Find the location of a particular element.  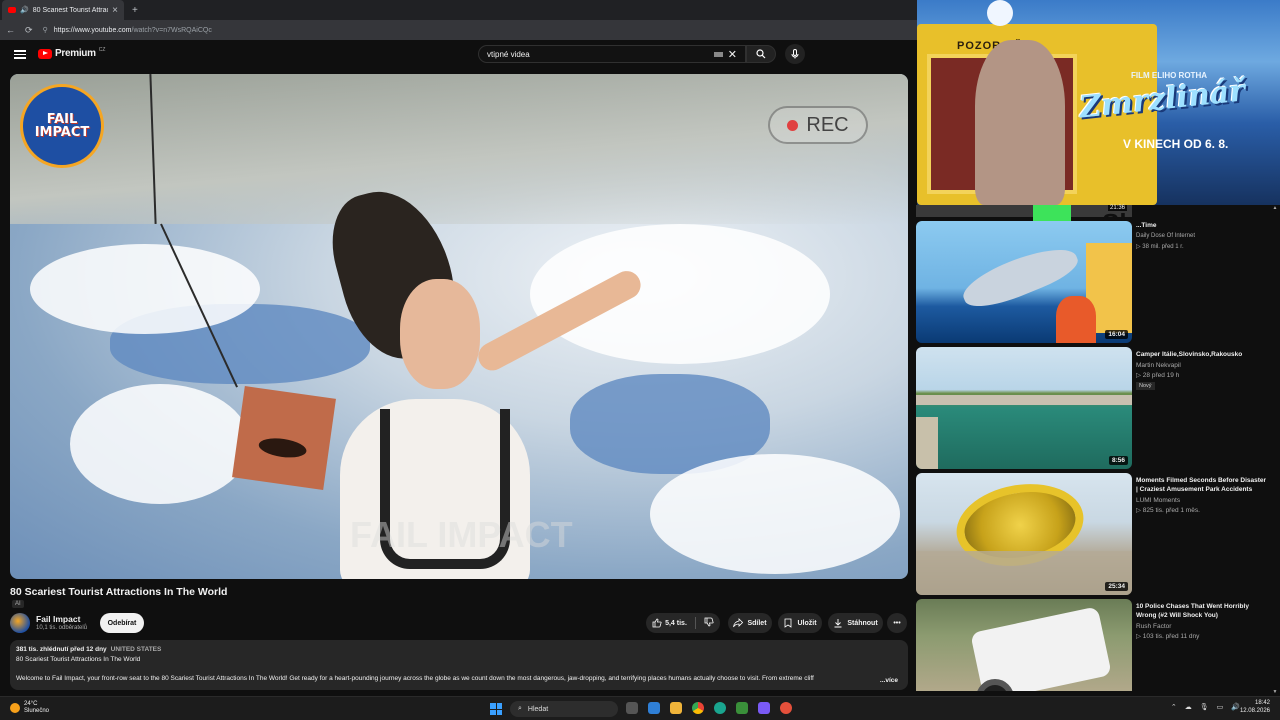

edge-icon is located at coordinates (720, 708).